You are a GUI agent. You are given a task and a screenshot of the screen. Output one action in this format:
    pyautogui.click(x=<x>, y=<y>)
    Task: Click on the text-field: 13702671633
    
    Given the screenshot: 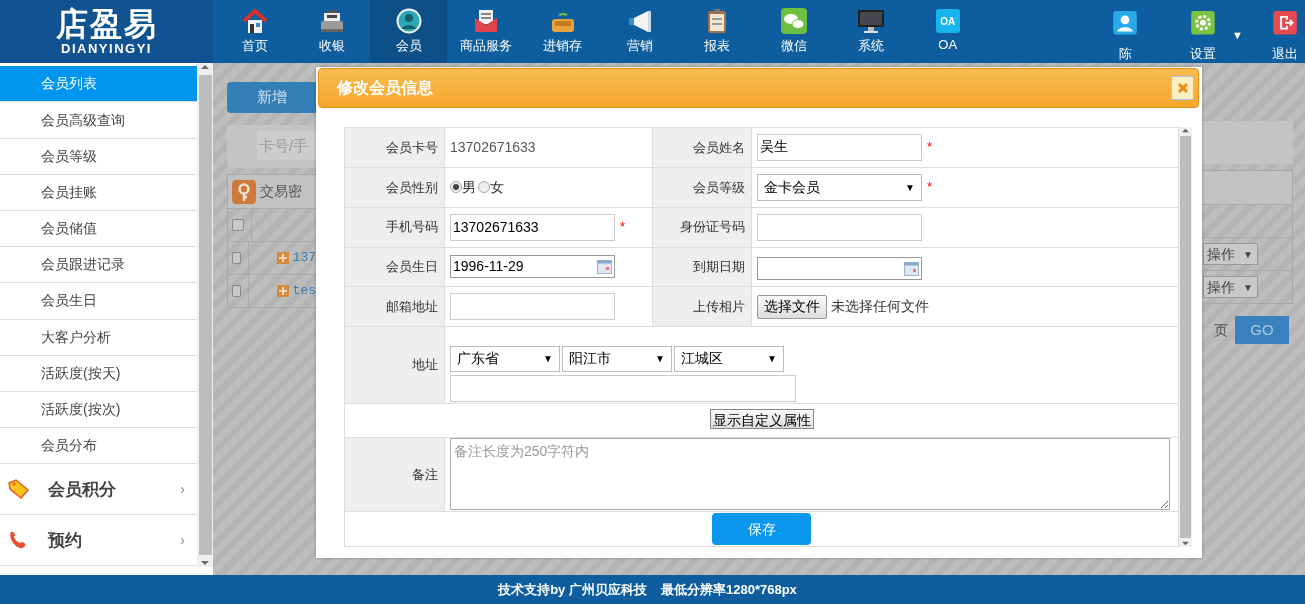 What is the action you would take?
    pyautogui.click(x=532, y=227)
    